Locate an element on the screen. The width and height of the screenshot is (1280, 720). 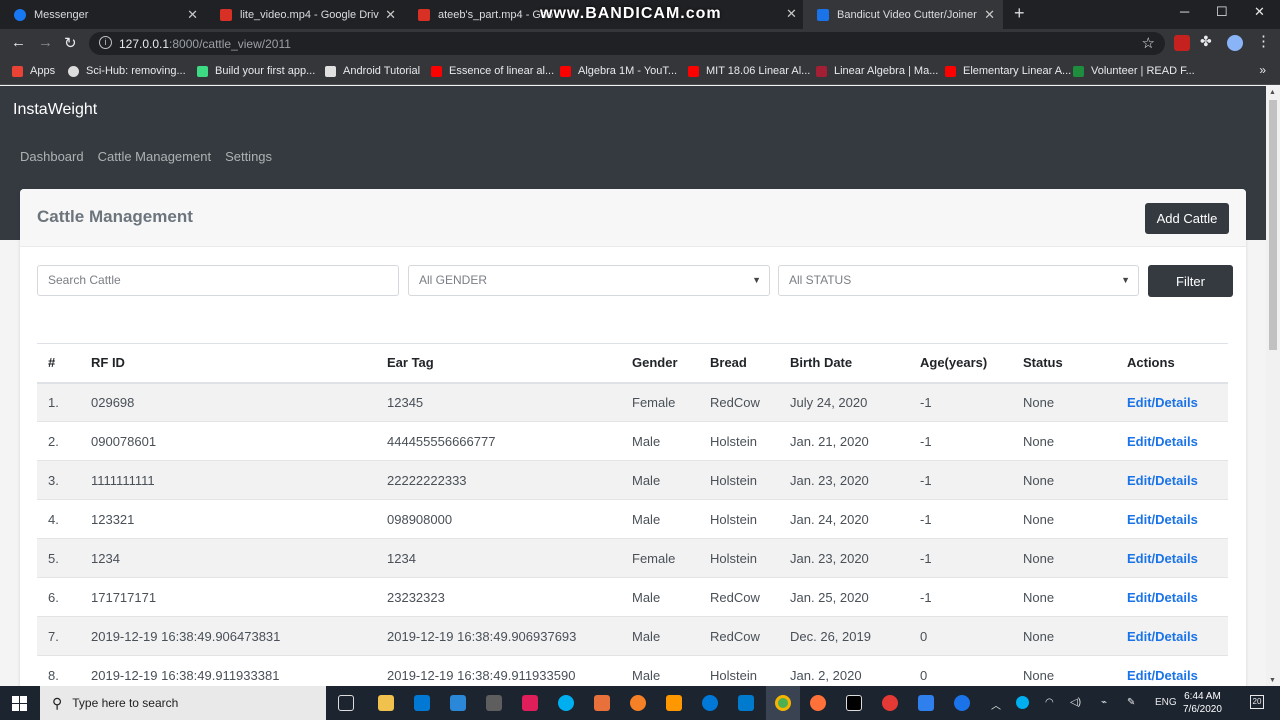
photos-icon is located at coordinates (926, 703).